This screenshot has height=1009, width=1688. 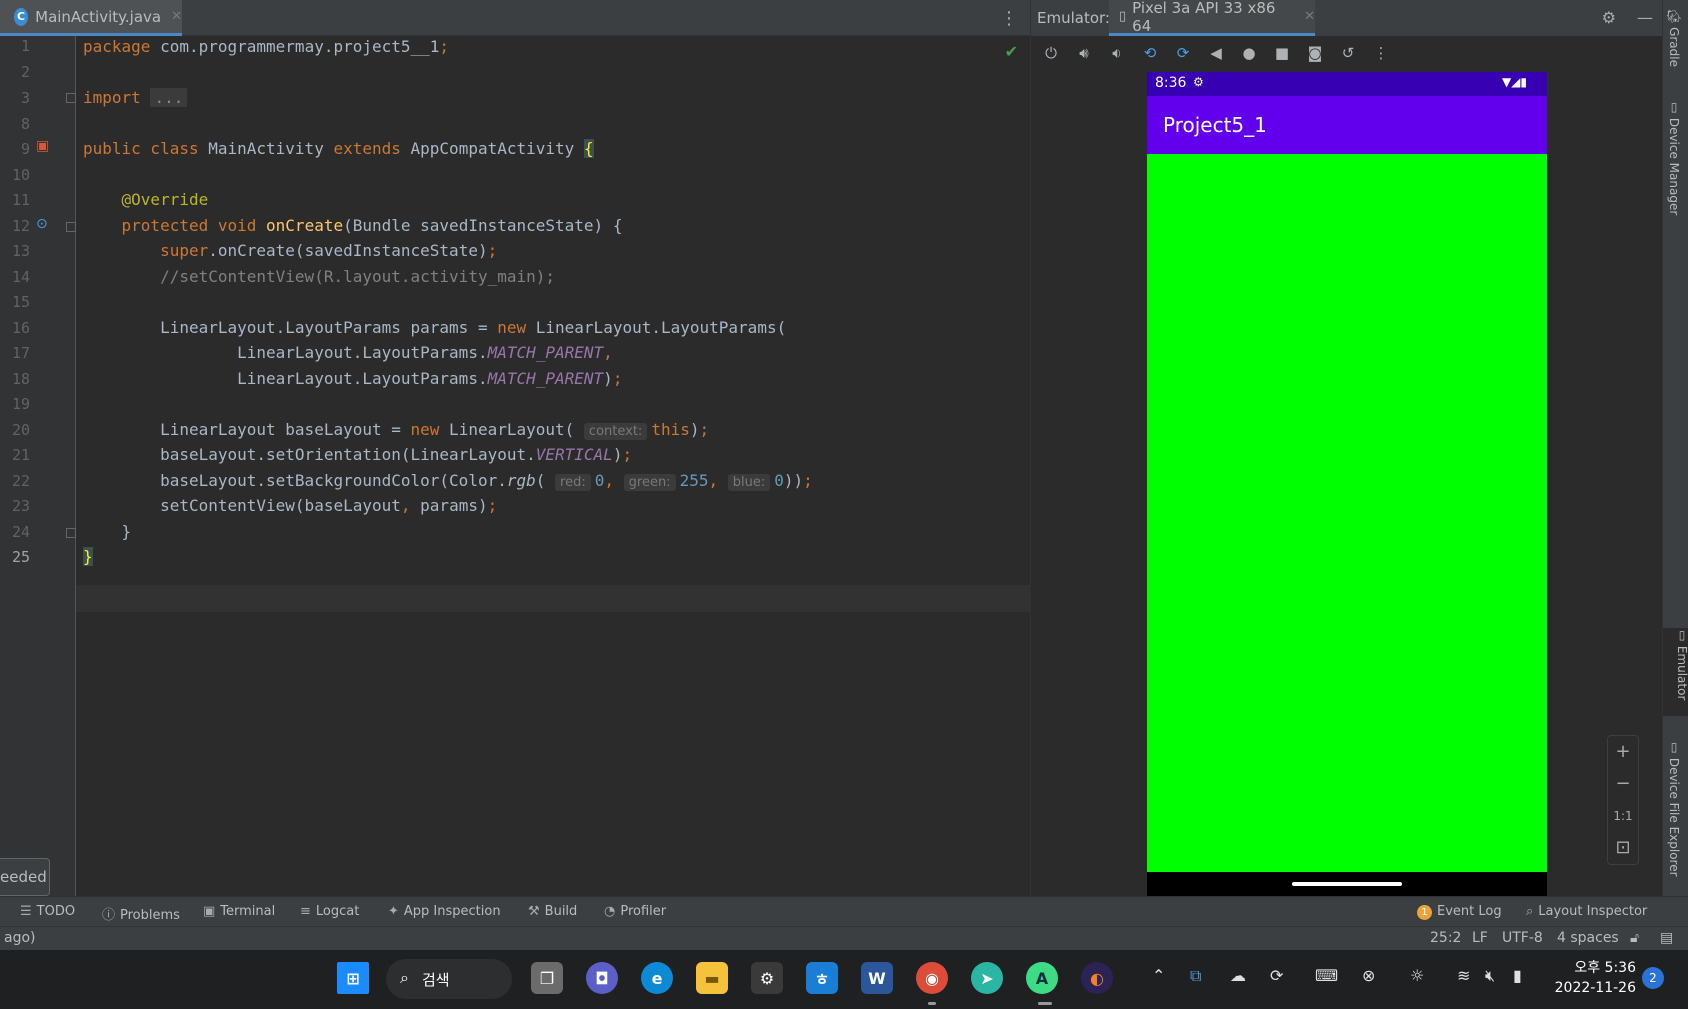 What do you see at coordinates (1073, 18) in the screenshot?
I see `emulator-label: Emulator:` at bounding box center [1073, 18].